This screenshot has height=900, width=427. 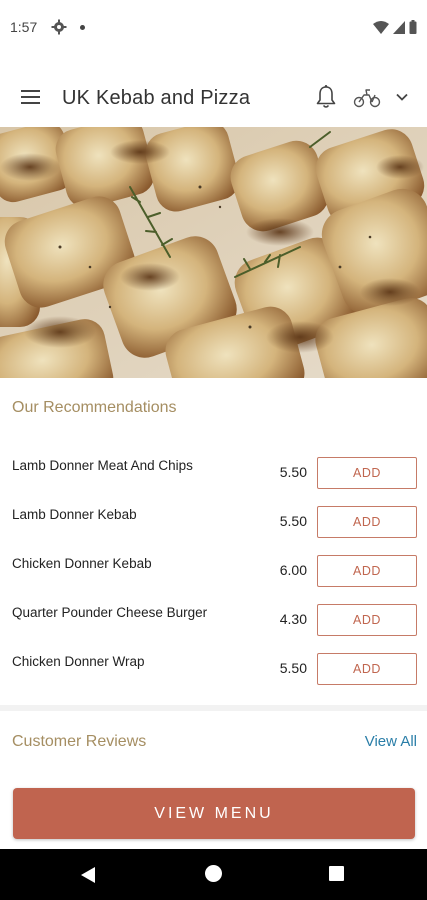 I want to click on status-bar: 1:57, so click(x=213, y=28).